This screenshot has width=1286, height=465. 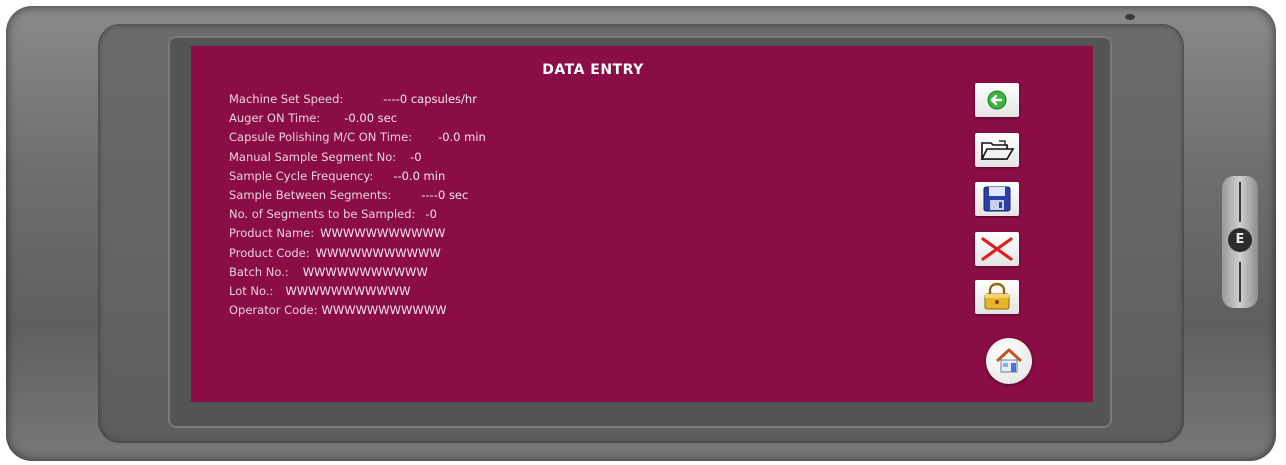 I want to click on open-button, so click(x=997, y=150).